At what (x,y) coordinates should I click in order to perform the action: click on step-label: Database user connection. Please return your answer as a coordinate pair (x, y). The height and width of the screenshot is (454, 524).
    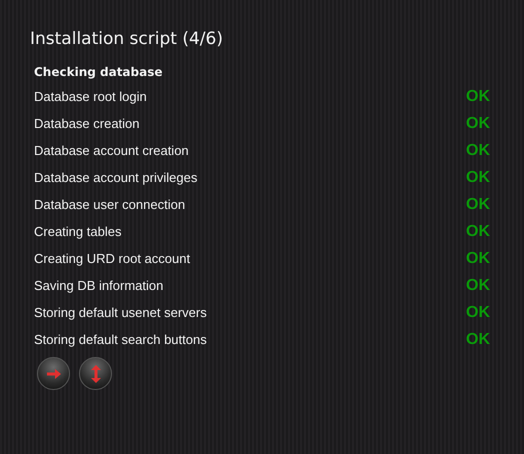
    Looking at the image, I should click on (110, 204).